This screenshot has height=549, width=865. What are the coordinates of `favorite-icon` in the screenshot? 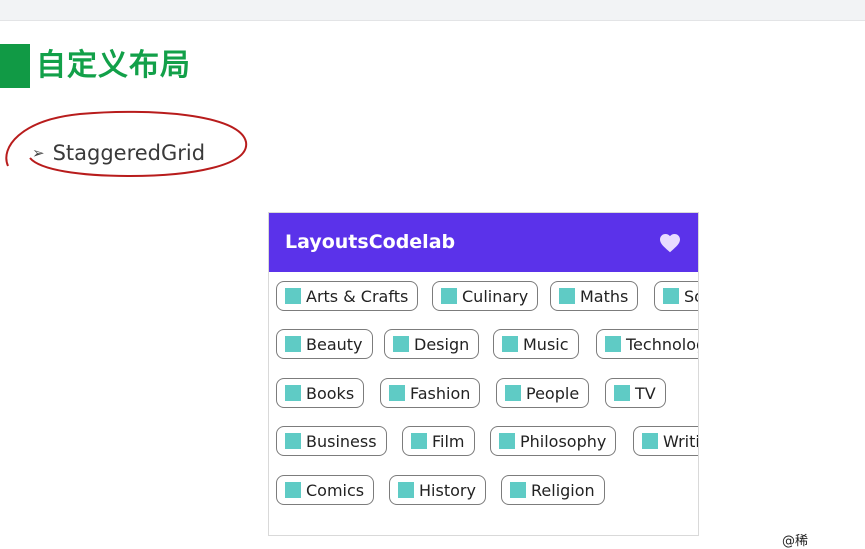 It's located at (670, 242).